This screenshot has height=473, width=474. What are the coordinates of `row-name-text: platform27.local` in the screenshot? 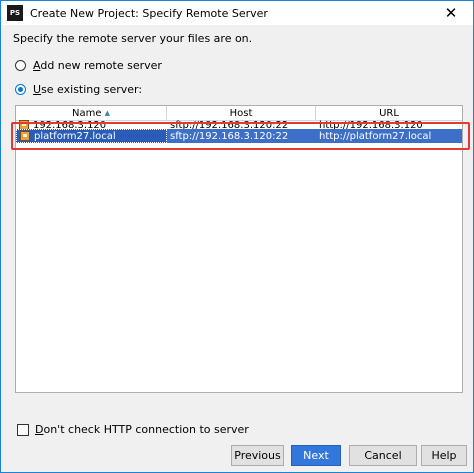 It's located at (75, 136).